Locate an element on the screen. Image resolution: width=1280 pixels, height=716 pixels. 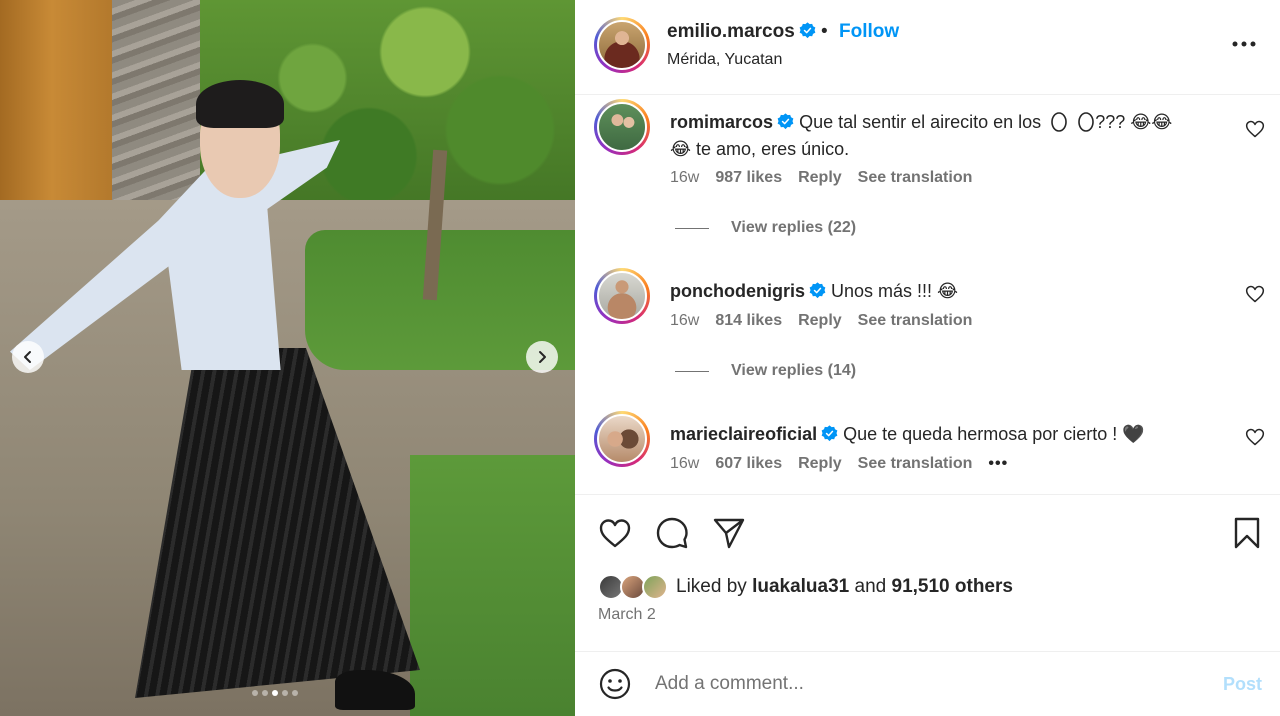
post-action-bar is located at coordinates (927, 533).